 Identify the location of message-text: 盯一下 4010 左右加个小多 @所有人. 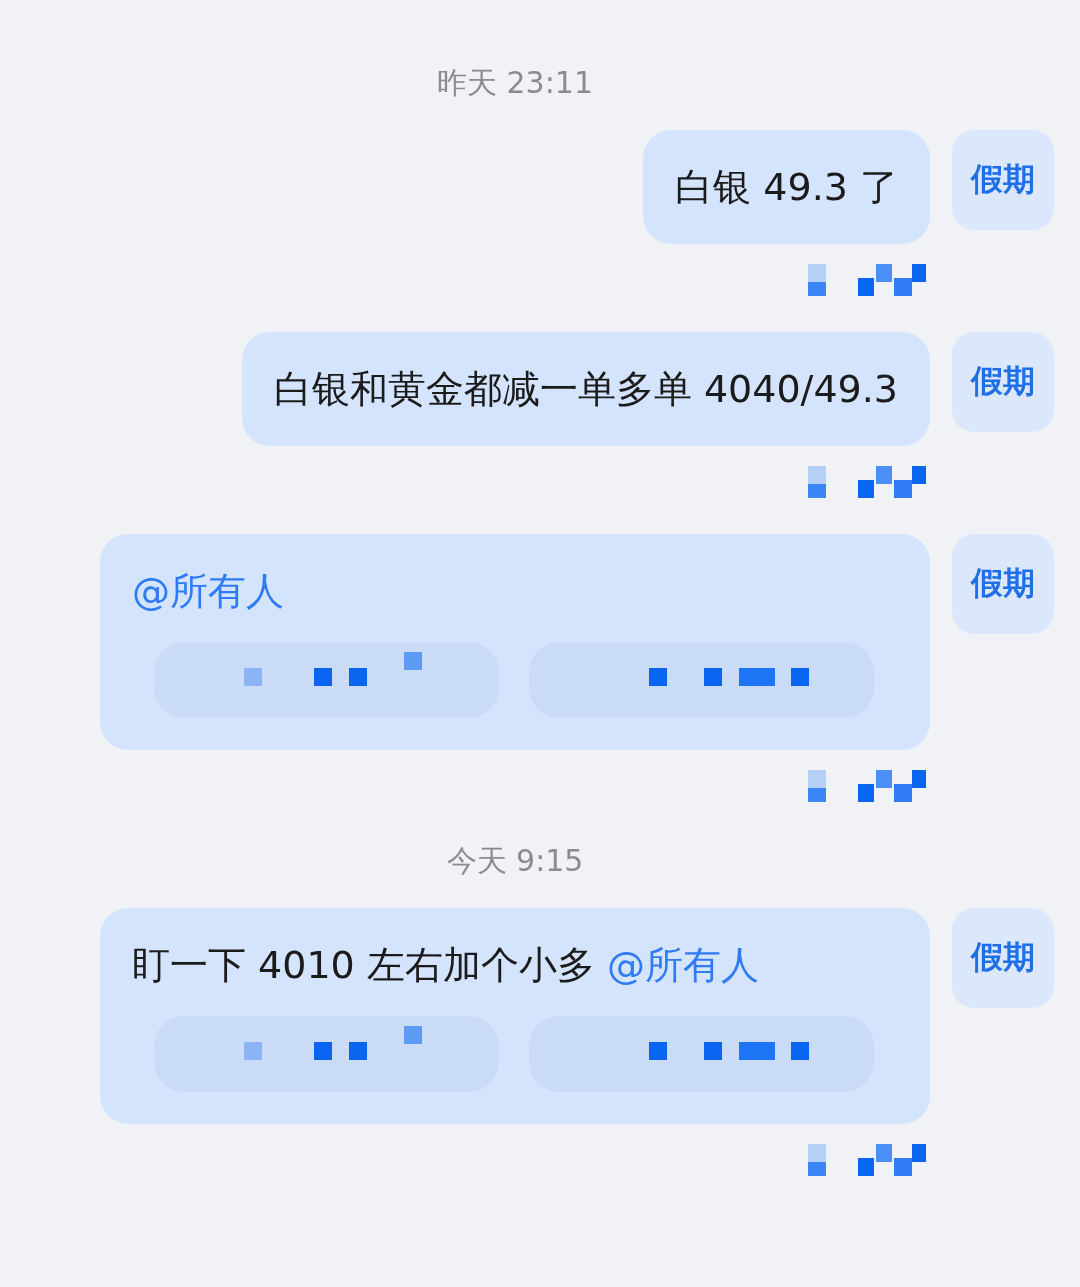
(446, 965).